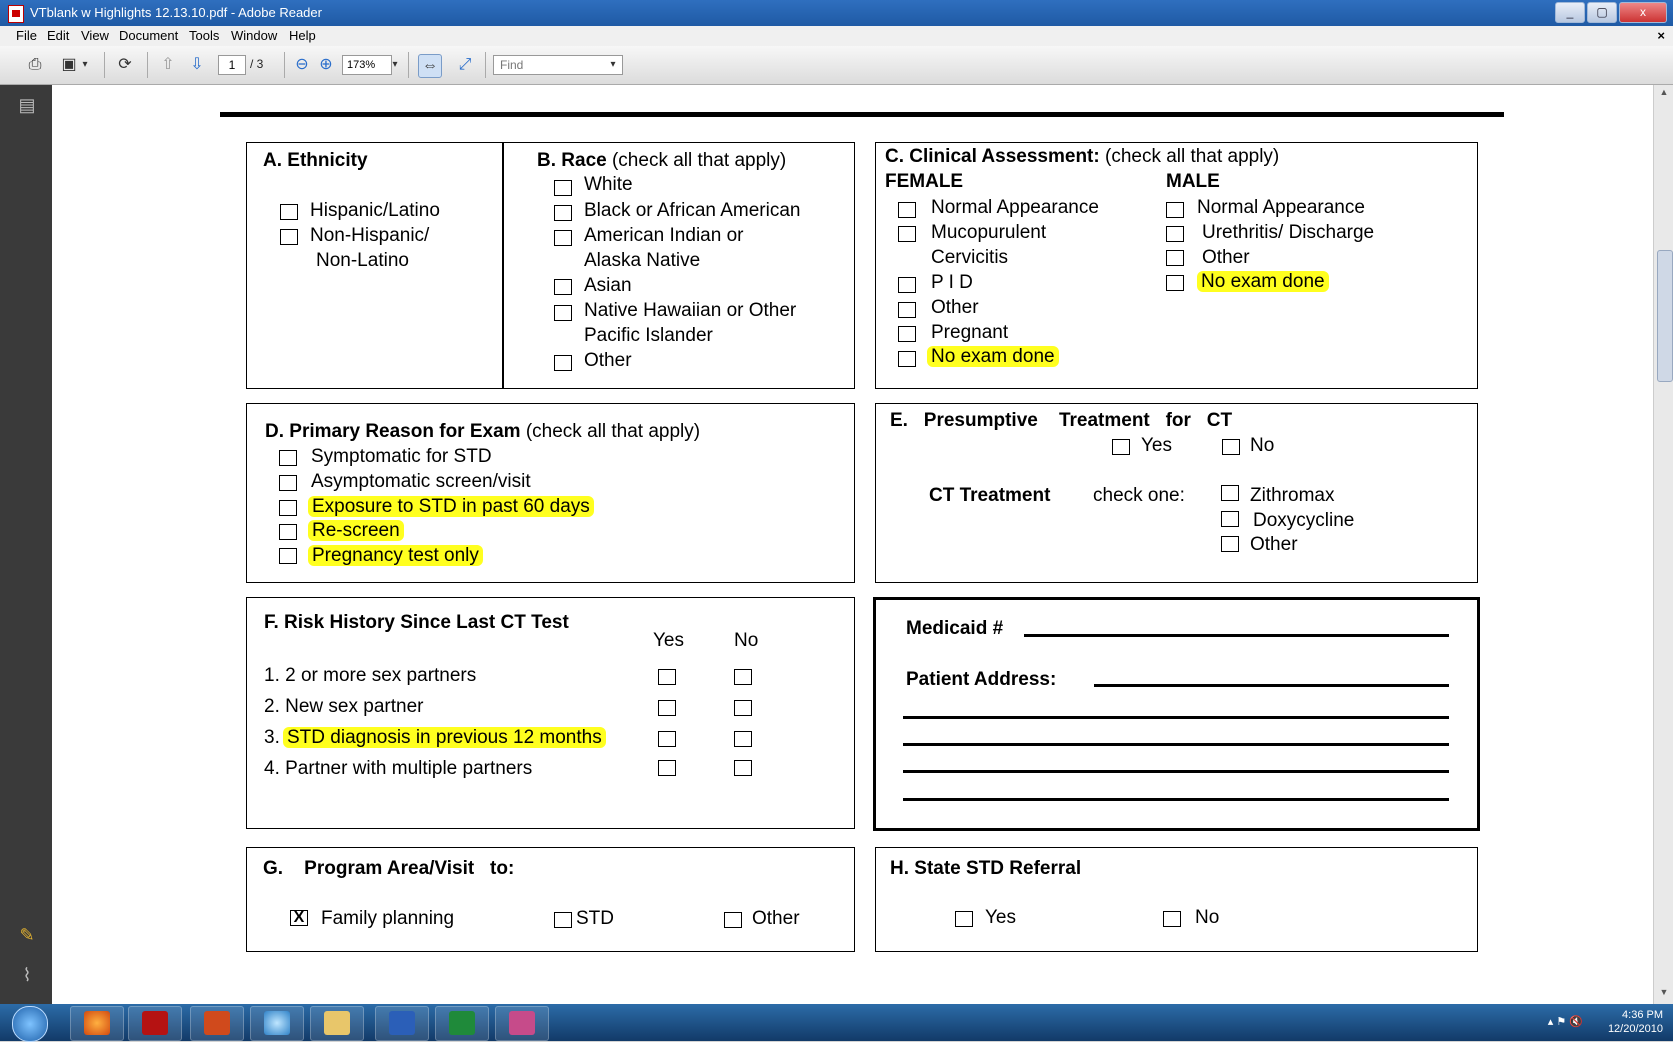 The image size is (1673, 1042). Describe the element at coordinates (608, 360) in the screenshot. I see `option-race-other: Other` at that location.